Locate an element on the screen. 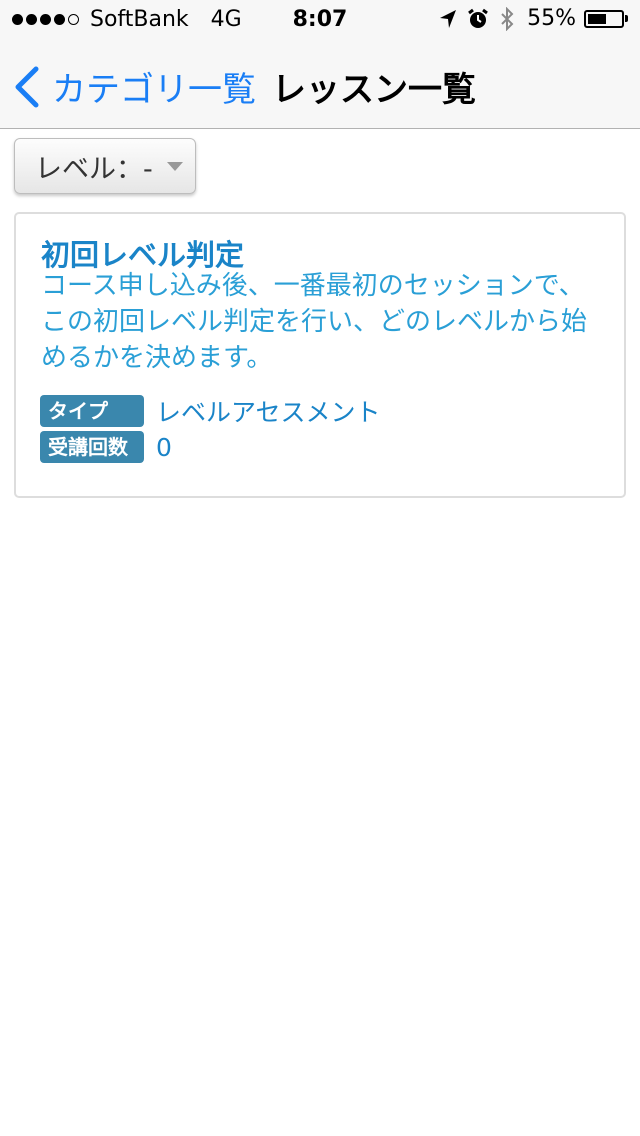 This screenshot has height=1136, width=640. navigation-bar: カテゴリ一覧 レッスン一覧 is located at coordinates (320, 84).